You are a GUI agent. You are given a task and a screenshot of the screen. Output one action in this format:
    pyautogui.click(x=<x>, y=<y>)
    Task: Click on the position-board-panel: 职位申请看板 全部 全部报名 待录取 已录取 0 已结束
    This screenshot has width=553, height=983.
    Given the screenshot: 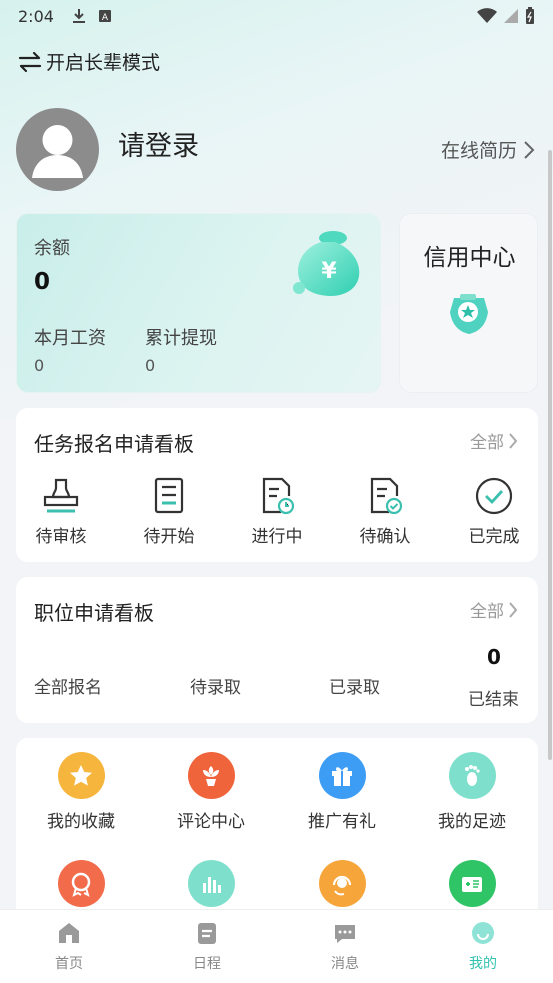 What is the action you would take?
    pyautogui.click(x=277, y=650)
    